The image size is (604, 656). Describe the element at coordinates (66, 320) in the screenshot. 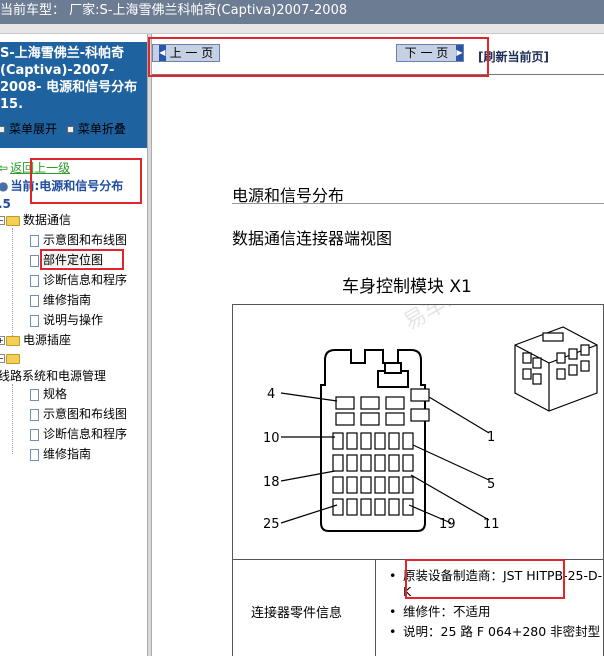

I see `tree-item: 说明与操作` at that location.